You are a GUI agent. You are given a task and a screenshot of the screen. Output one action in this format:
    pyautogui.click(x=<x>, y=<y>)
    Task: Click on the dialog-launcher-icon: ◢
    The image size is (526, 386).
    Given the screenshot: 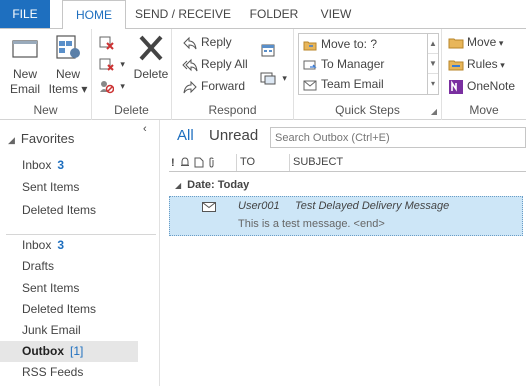 What is the action you would take?
    pyautogui.click(x=434, y=111)
    